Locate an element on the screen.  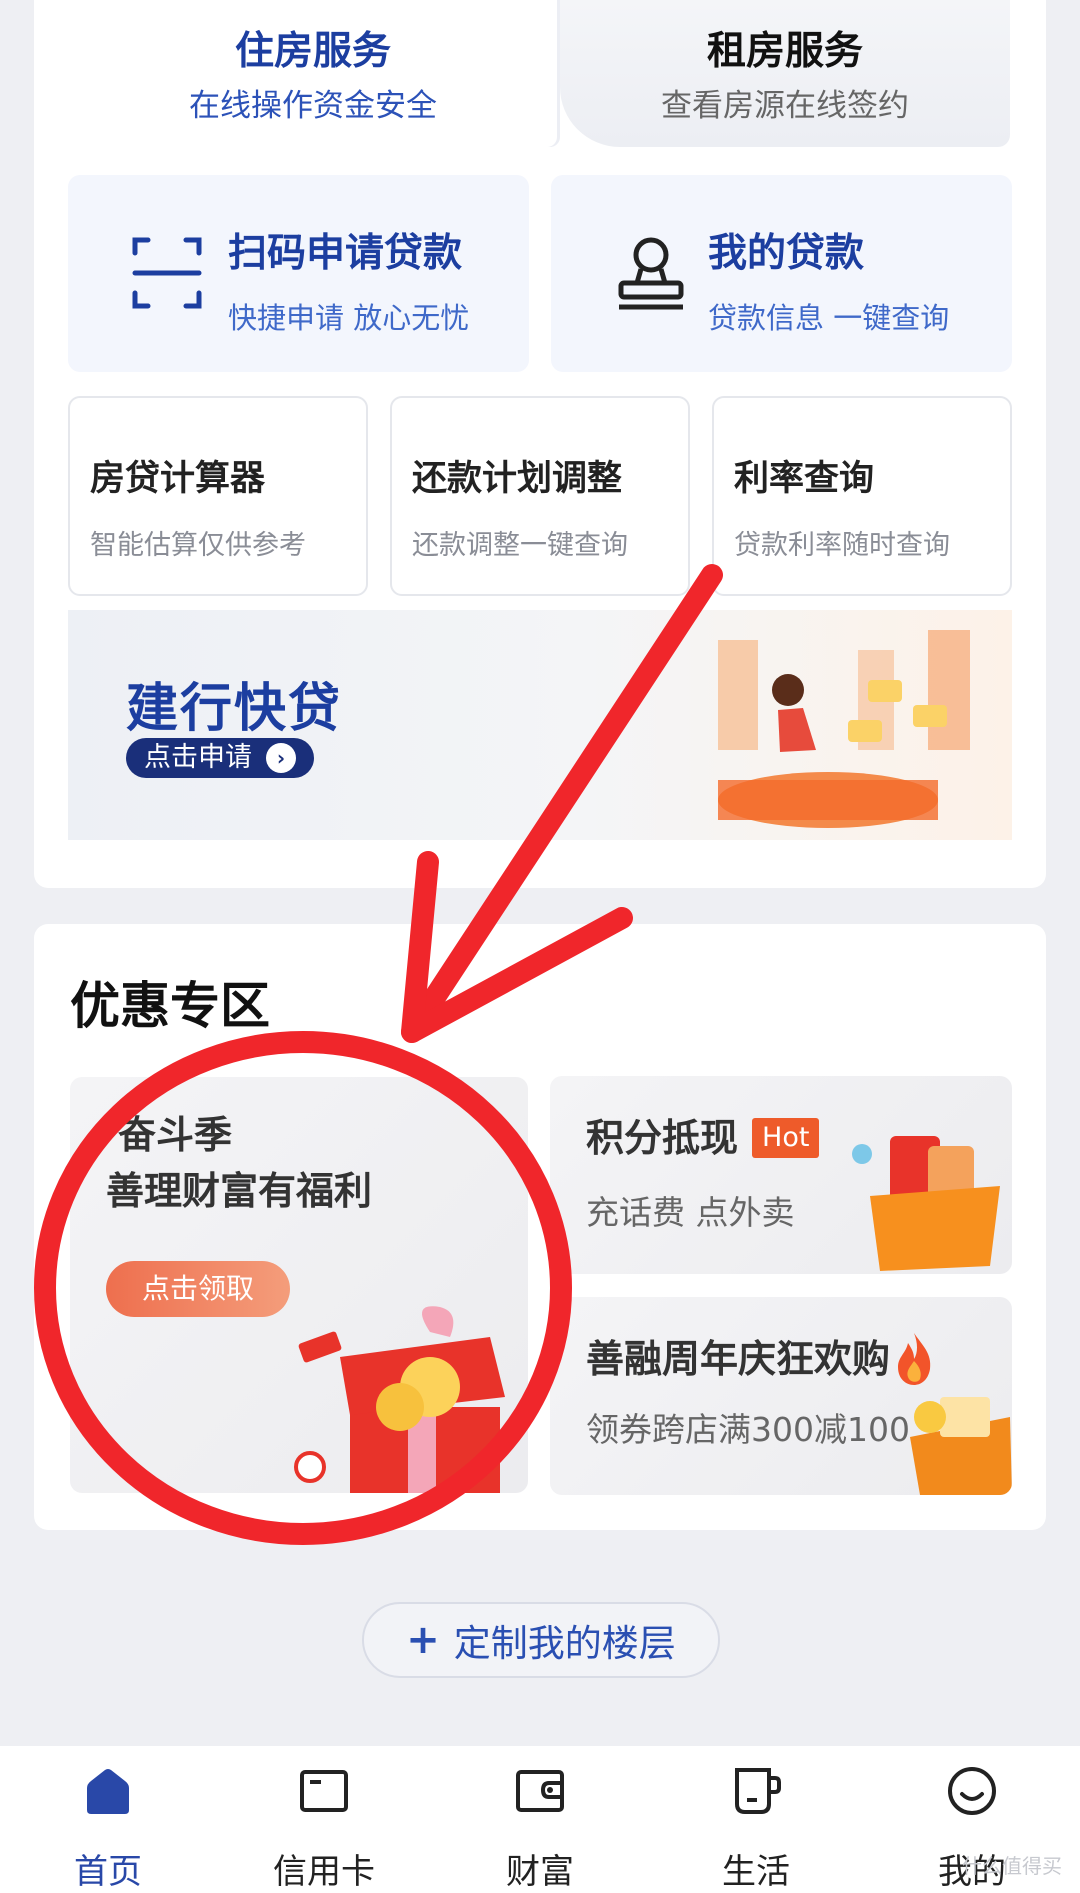
bottom-tab-bar: 首页 信用卡 财富 生活 我的 is located at coordinates (540, 1819).